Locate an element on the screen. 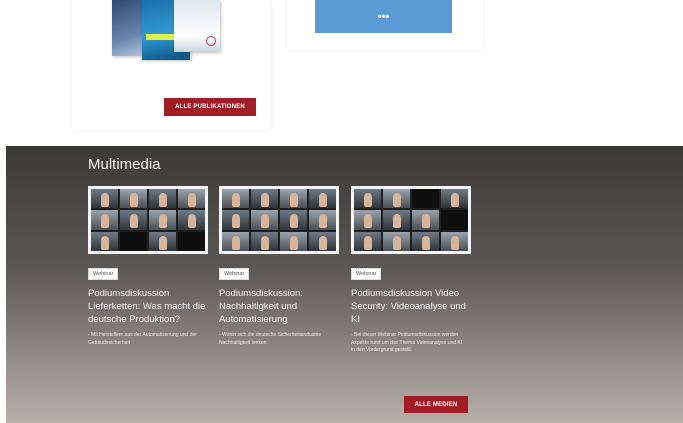 The image size is (683, 423). all-publications-button: ALLE PUBLIKATIONEN is located at coordinates (210, 107).